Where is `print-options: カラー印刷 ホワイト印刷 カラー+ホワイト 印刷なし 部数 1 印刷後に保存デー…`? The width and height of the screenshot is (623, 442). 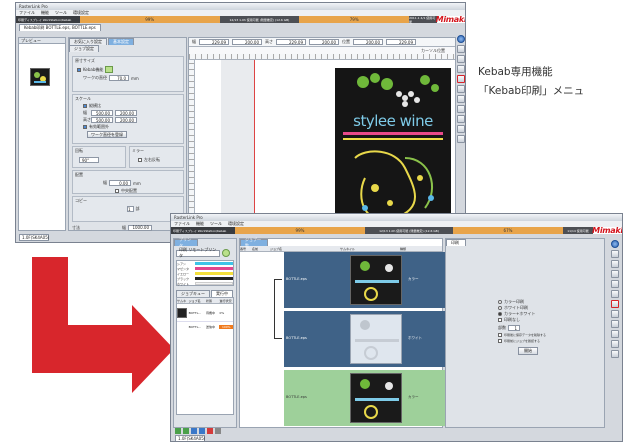 print-options: カラー印刷 ホワイト印刷 カラー+ホワイト 印刷なし 部数 1 印刷後に保存デー… is located at coordinates (522, 327).